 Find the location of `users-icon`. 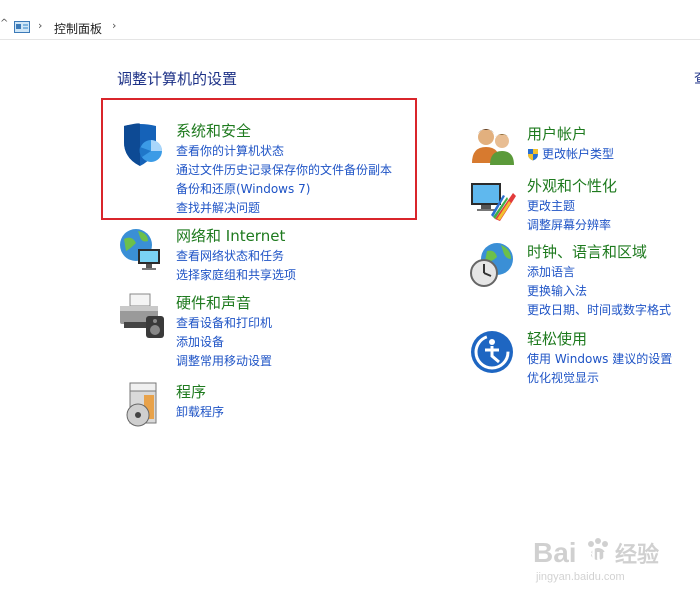

users-icon is located at coordinates (493, 147).